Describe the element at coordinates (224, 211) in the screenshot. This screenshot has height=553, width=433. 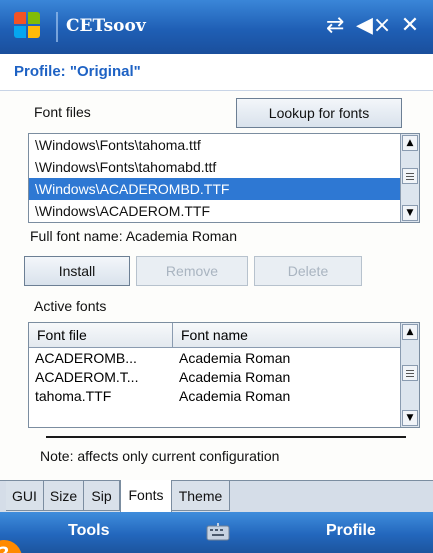
I see `list-item: \Windows\ACADEROM.TTF` at that location.